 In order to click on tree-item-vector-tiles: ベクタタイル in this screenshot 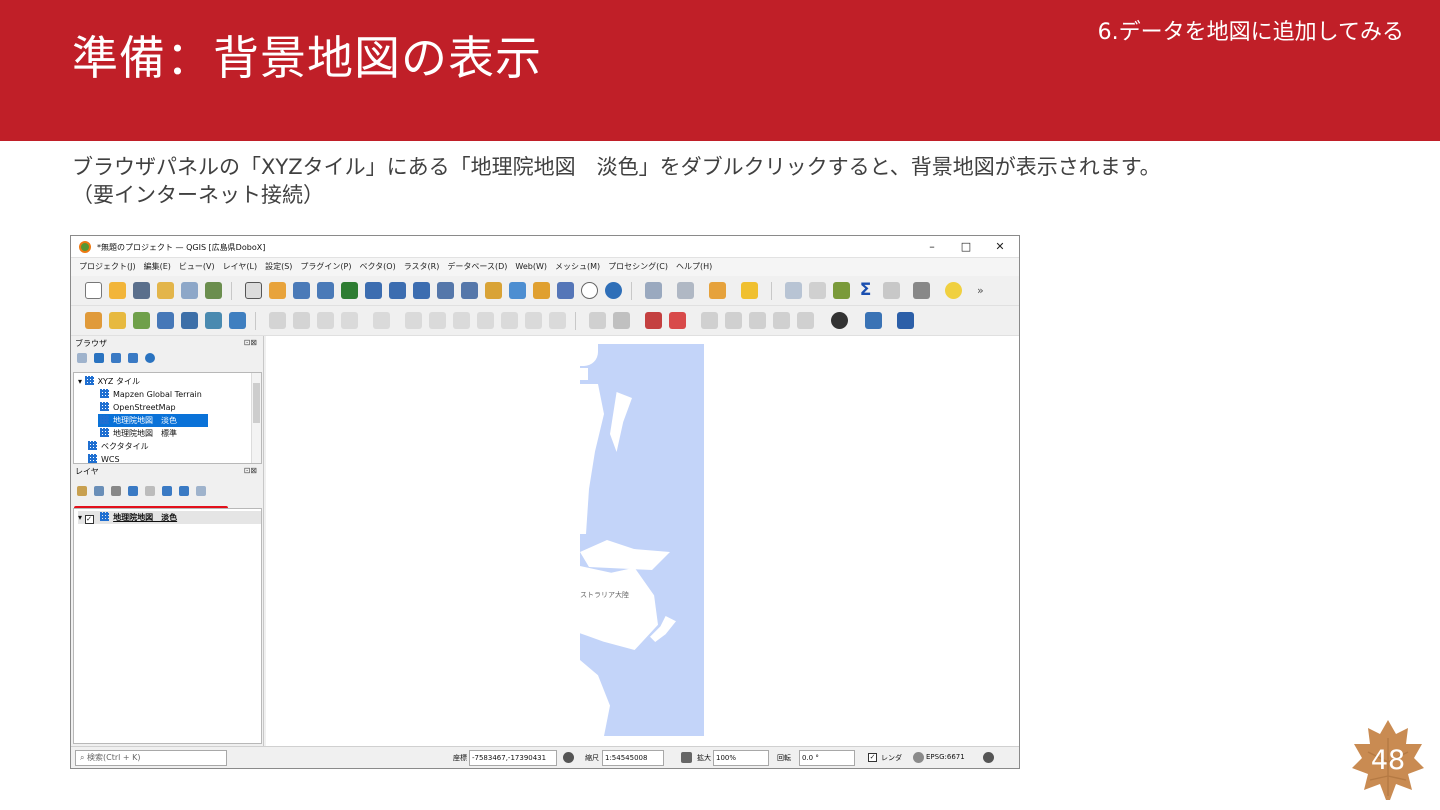, I will do `click(118, 446)`.